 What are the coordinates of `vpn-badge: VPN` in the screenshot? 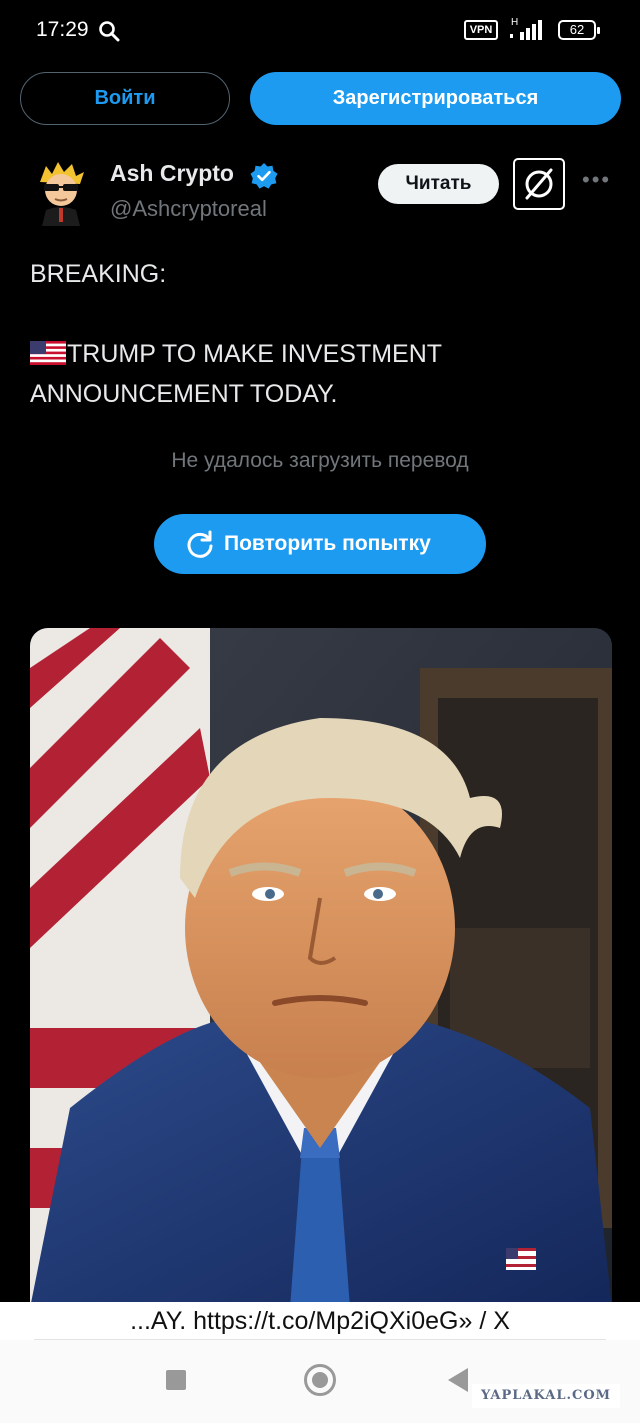 It's located at (481, 30).